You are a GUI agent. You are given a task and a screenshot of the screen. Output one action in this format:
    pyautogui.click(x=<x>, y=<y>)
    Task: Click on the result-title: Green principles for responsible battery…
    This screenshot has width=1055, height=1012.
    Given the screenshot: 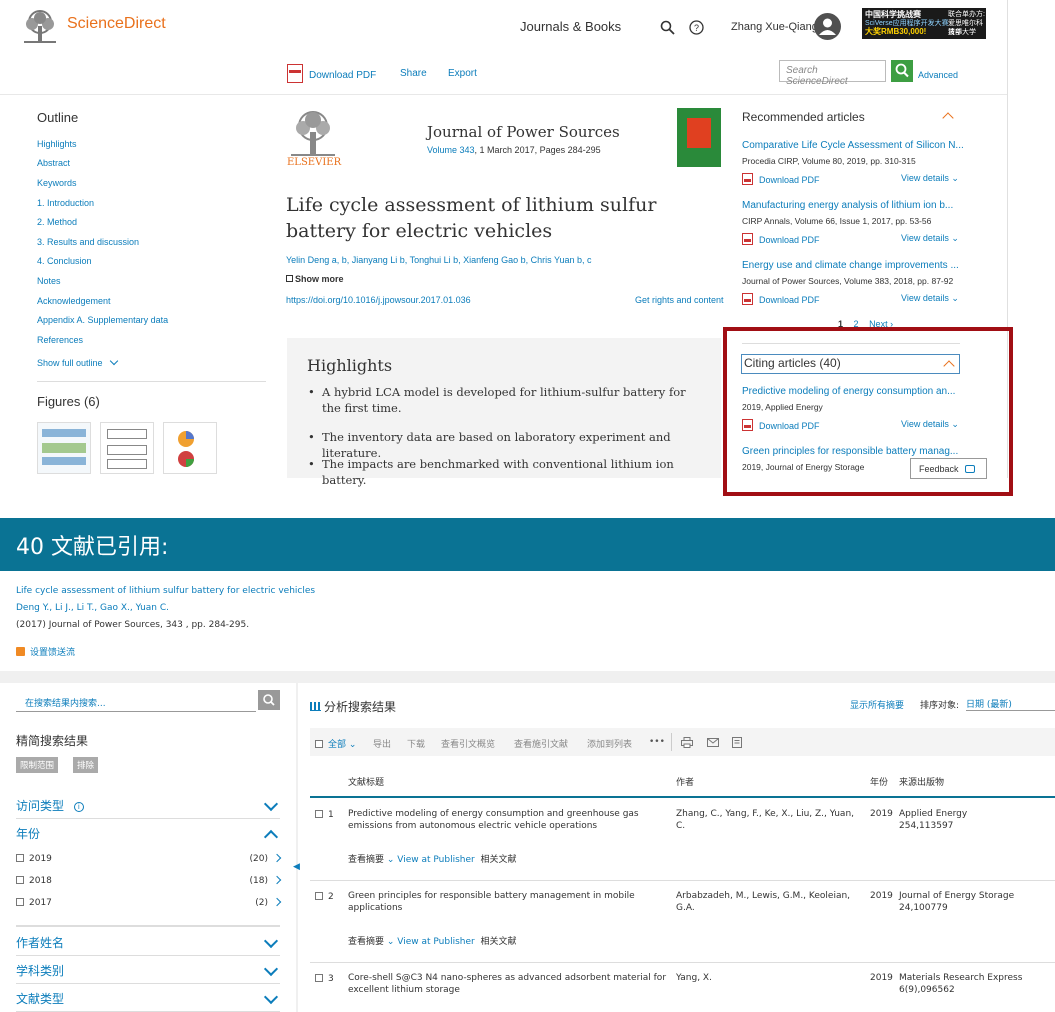 What is the action you would take?
    pyautogui.click(x=508, y=902)
    